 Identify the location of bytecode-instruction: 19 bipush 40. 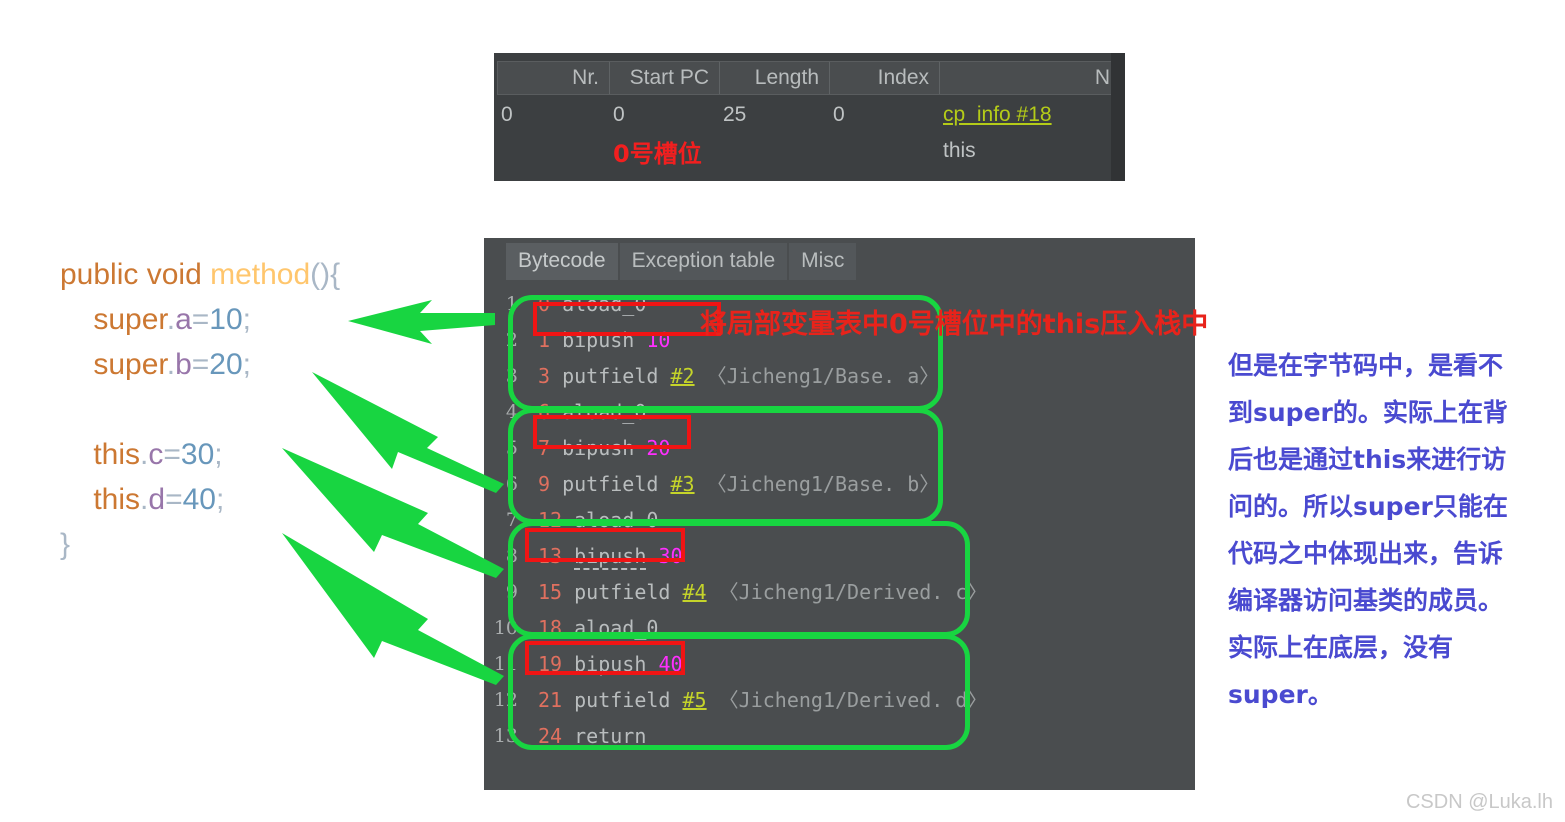
(860, 664).